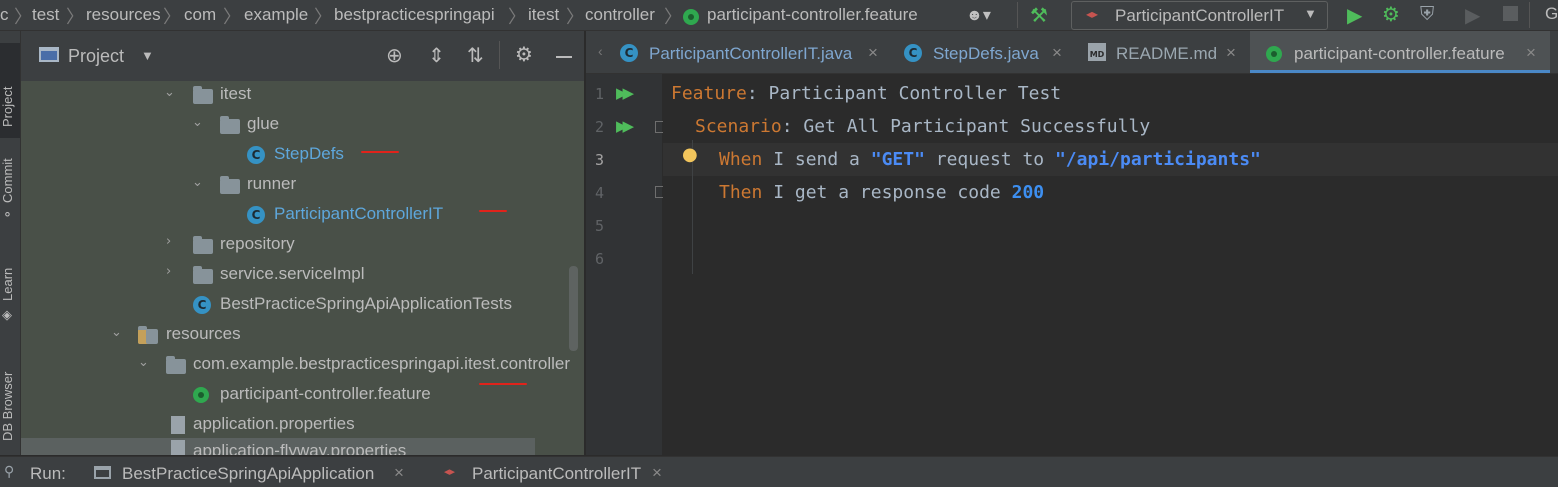 The image size is (1558, 487). What do you see at coordinates (302, 396) in the screenshot?
I see `tree-item-feature-file: participant-controller.feature` at bounding box center [302, 396].